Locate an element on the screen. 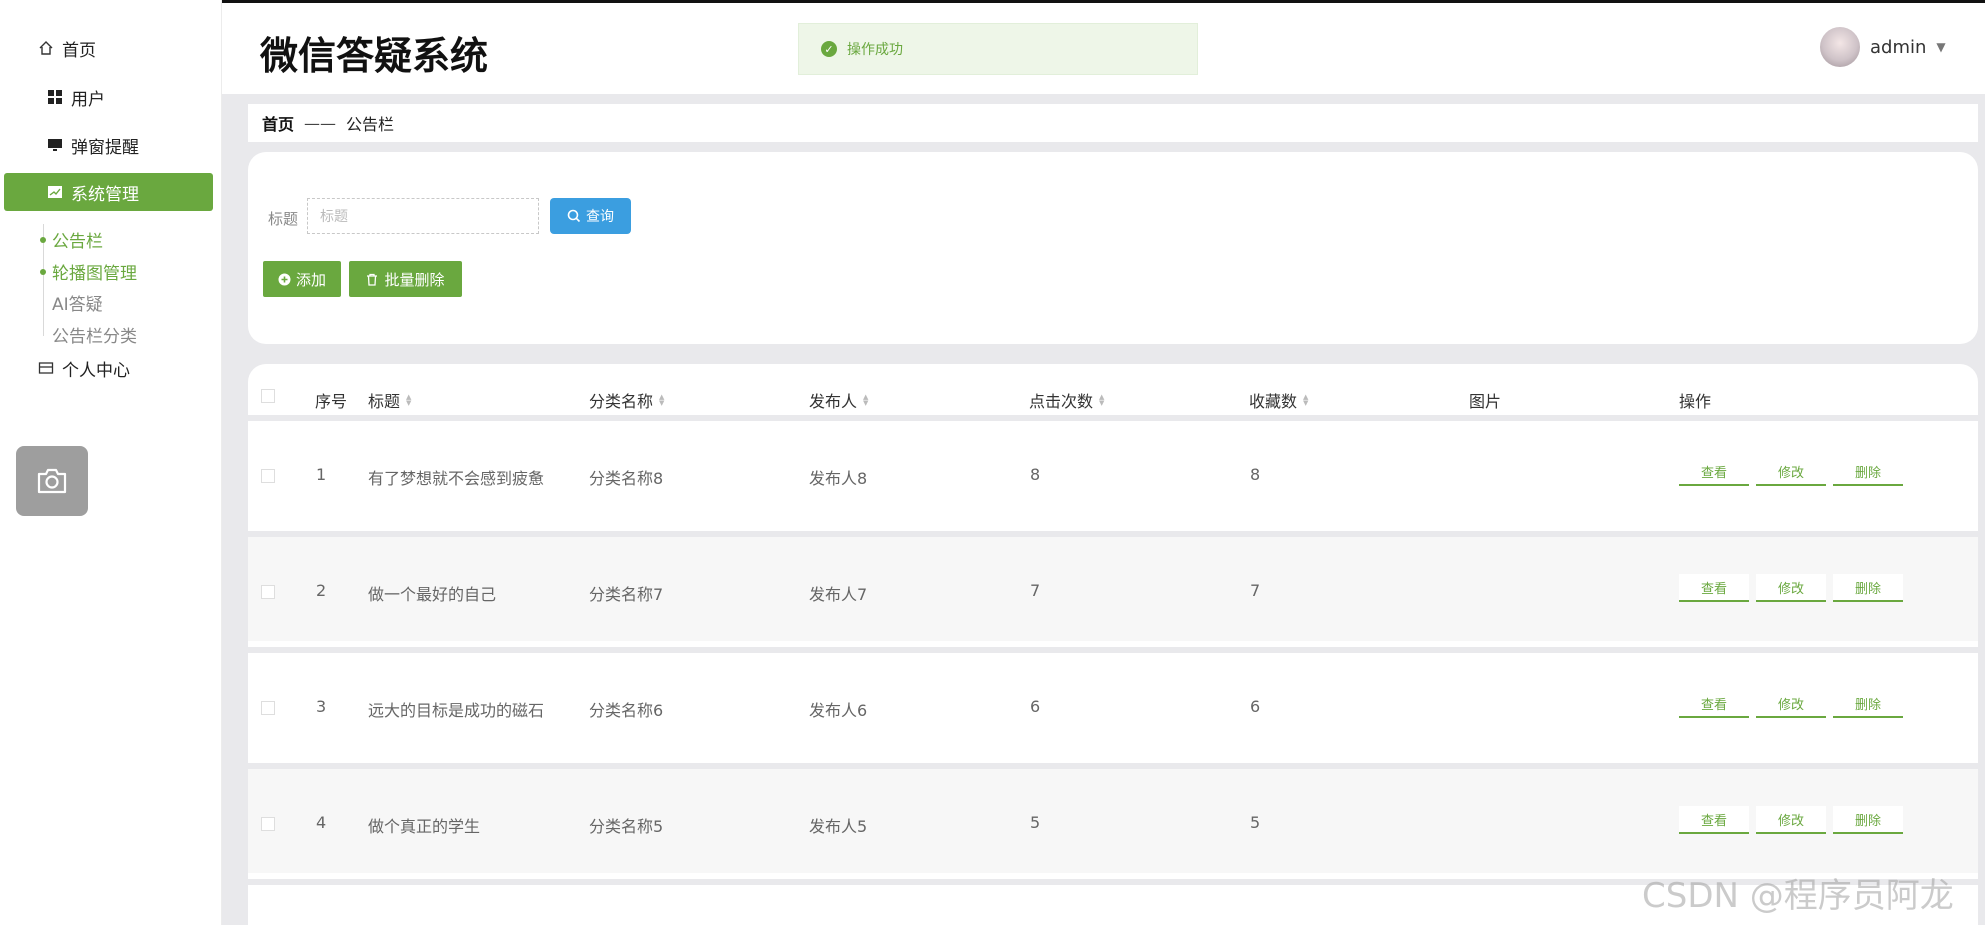 This screenshot has width=1985, height=925. cell-favorites: 6 is located at coordinates (1255, 706).